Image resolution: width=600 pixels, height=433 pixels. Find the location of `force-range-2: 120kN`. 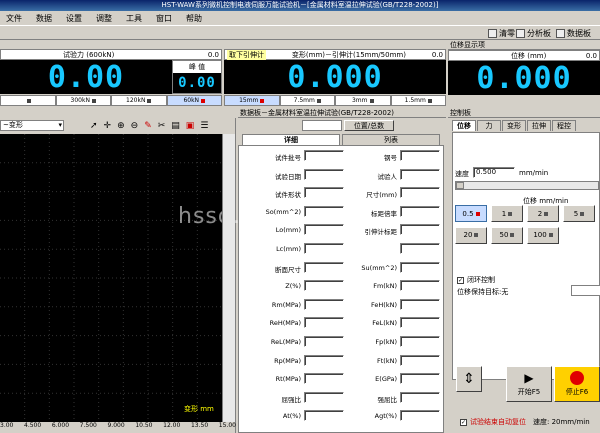

force-range-2: 120kN is located at coordinates (139, 100).